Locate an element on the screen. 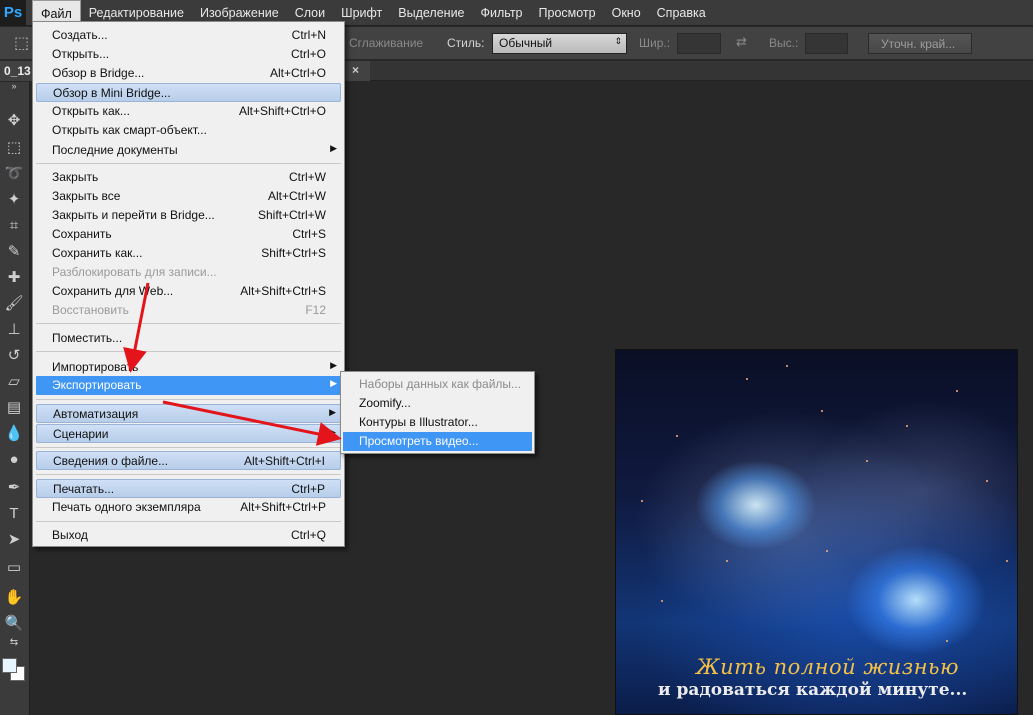 This screenshot has width=1033, height=715. swap-dimensions-icon: ⇄ is located at coordinates (741, 42).